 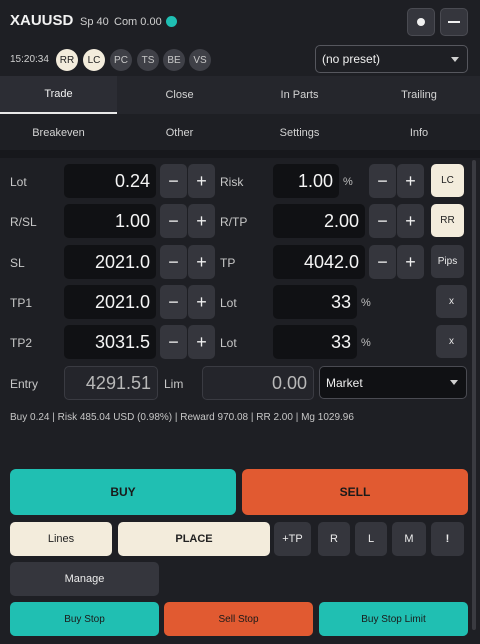 I want to click on tp1-lot-unit: %, so click(x=366, y=303).